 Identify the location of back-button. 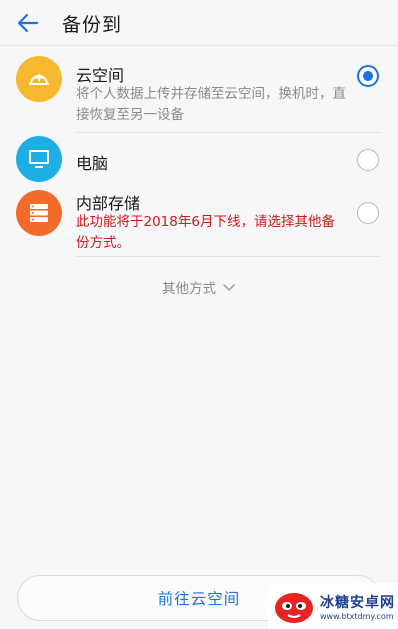
(28, 23).